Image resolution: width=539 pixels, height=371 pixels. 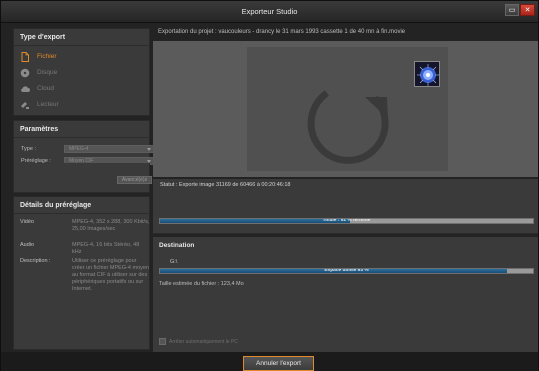 What do you see at coordinates (25, 105) in the screenshot?
I see `device-icon` at bounding box center [25, 105].